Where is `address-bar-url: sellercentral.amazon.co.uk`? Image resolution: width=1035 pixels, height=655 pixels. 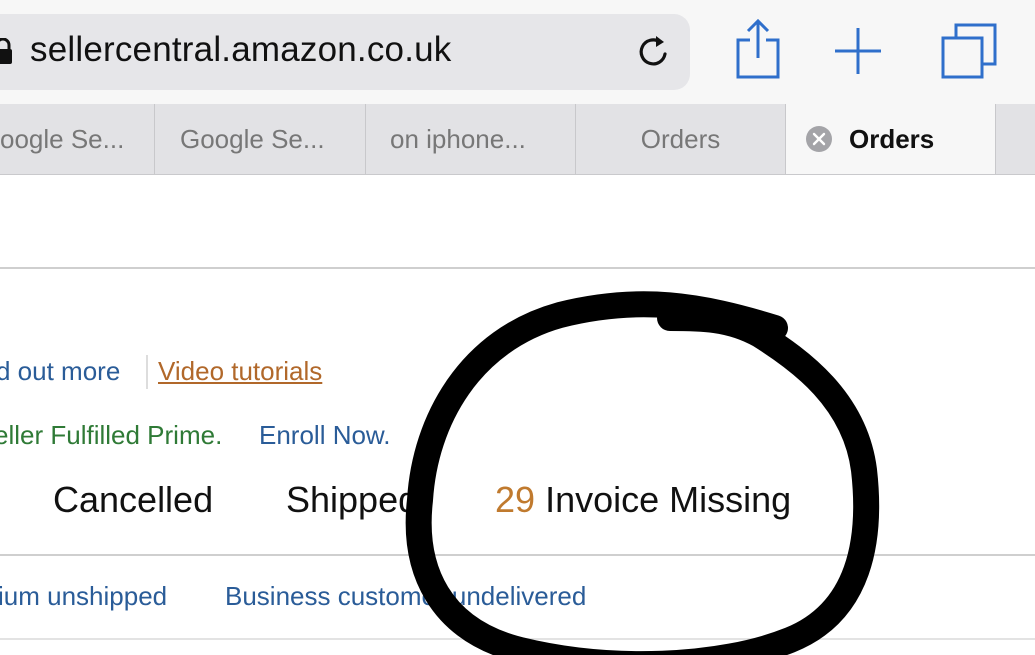 address-bar-url: sellercentral.amazon.co.uk is located at coordinates (241, 50).